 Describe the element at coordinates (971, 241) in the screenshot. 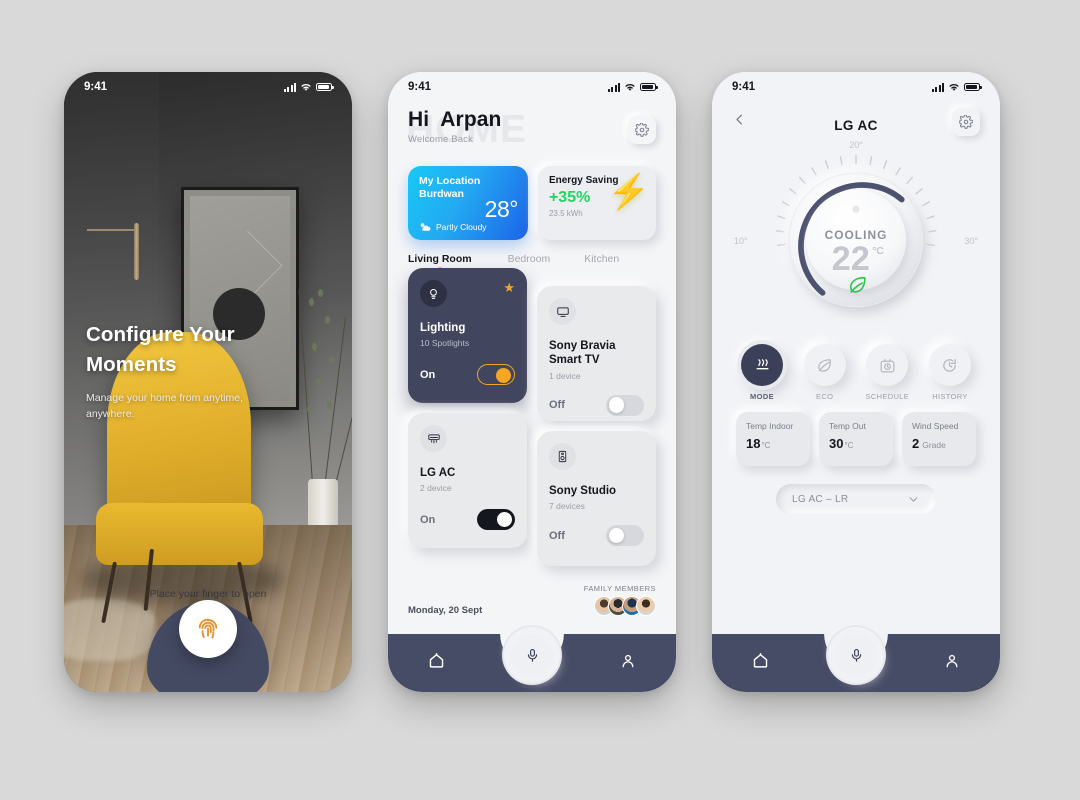

I see `dial-label-max: 30°` at that location.